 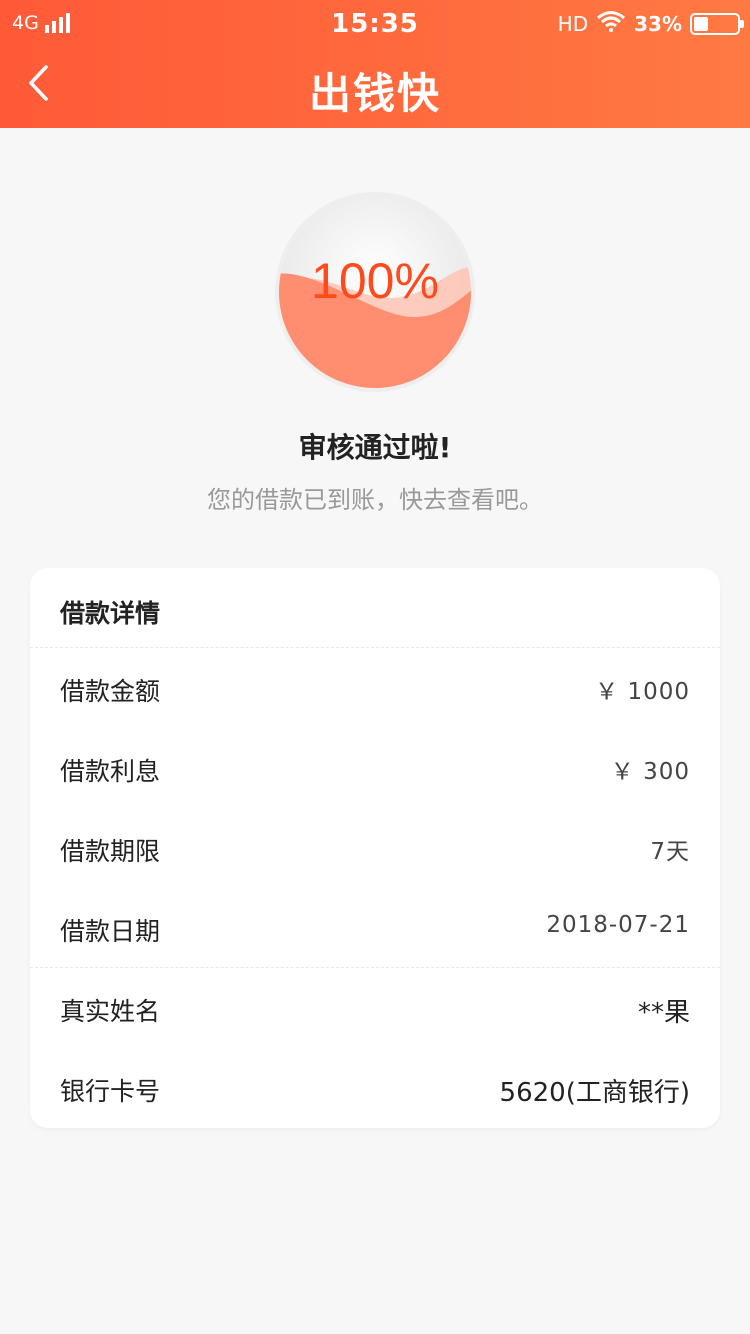 What do you see at coordinates (663, 1013) in the screenshot?
I see `row-value: **果` at bounding box center [663, 1013].